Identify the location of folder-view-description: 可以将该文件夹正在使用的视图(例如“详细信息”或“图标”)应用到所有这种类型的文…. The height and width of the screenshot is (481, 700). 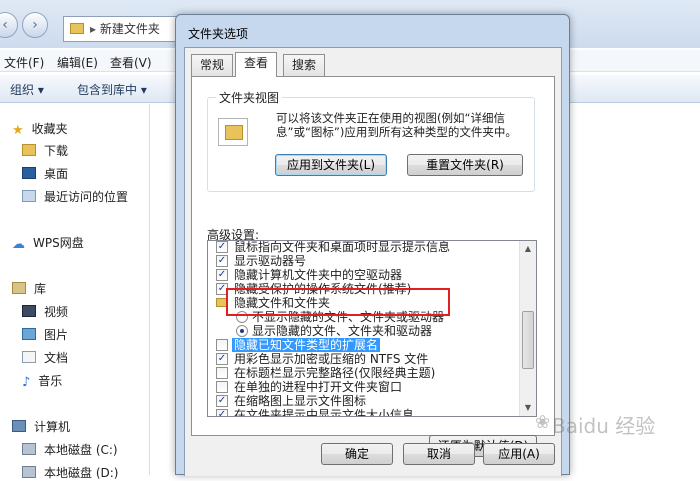
(396, 125).